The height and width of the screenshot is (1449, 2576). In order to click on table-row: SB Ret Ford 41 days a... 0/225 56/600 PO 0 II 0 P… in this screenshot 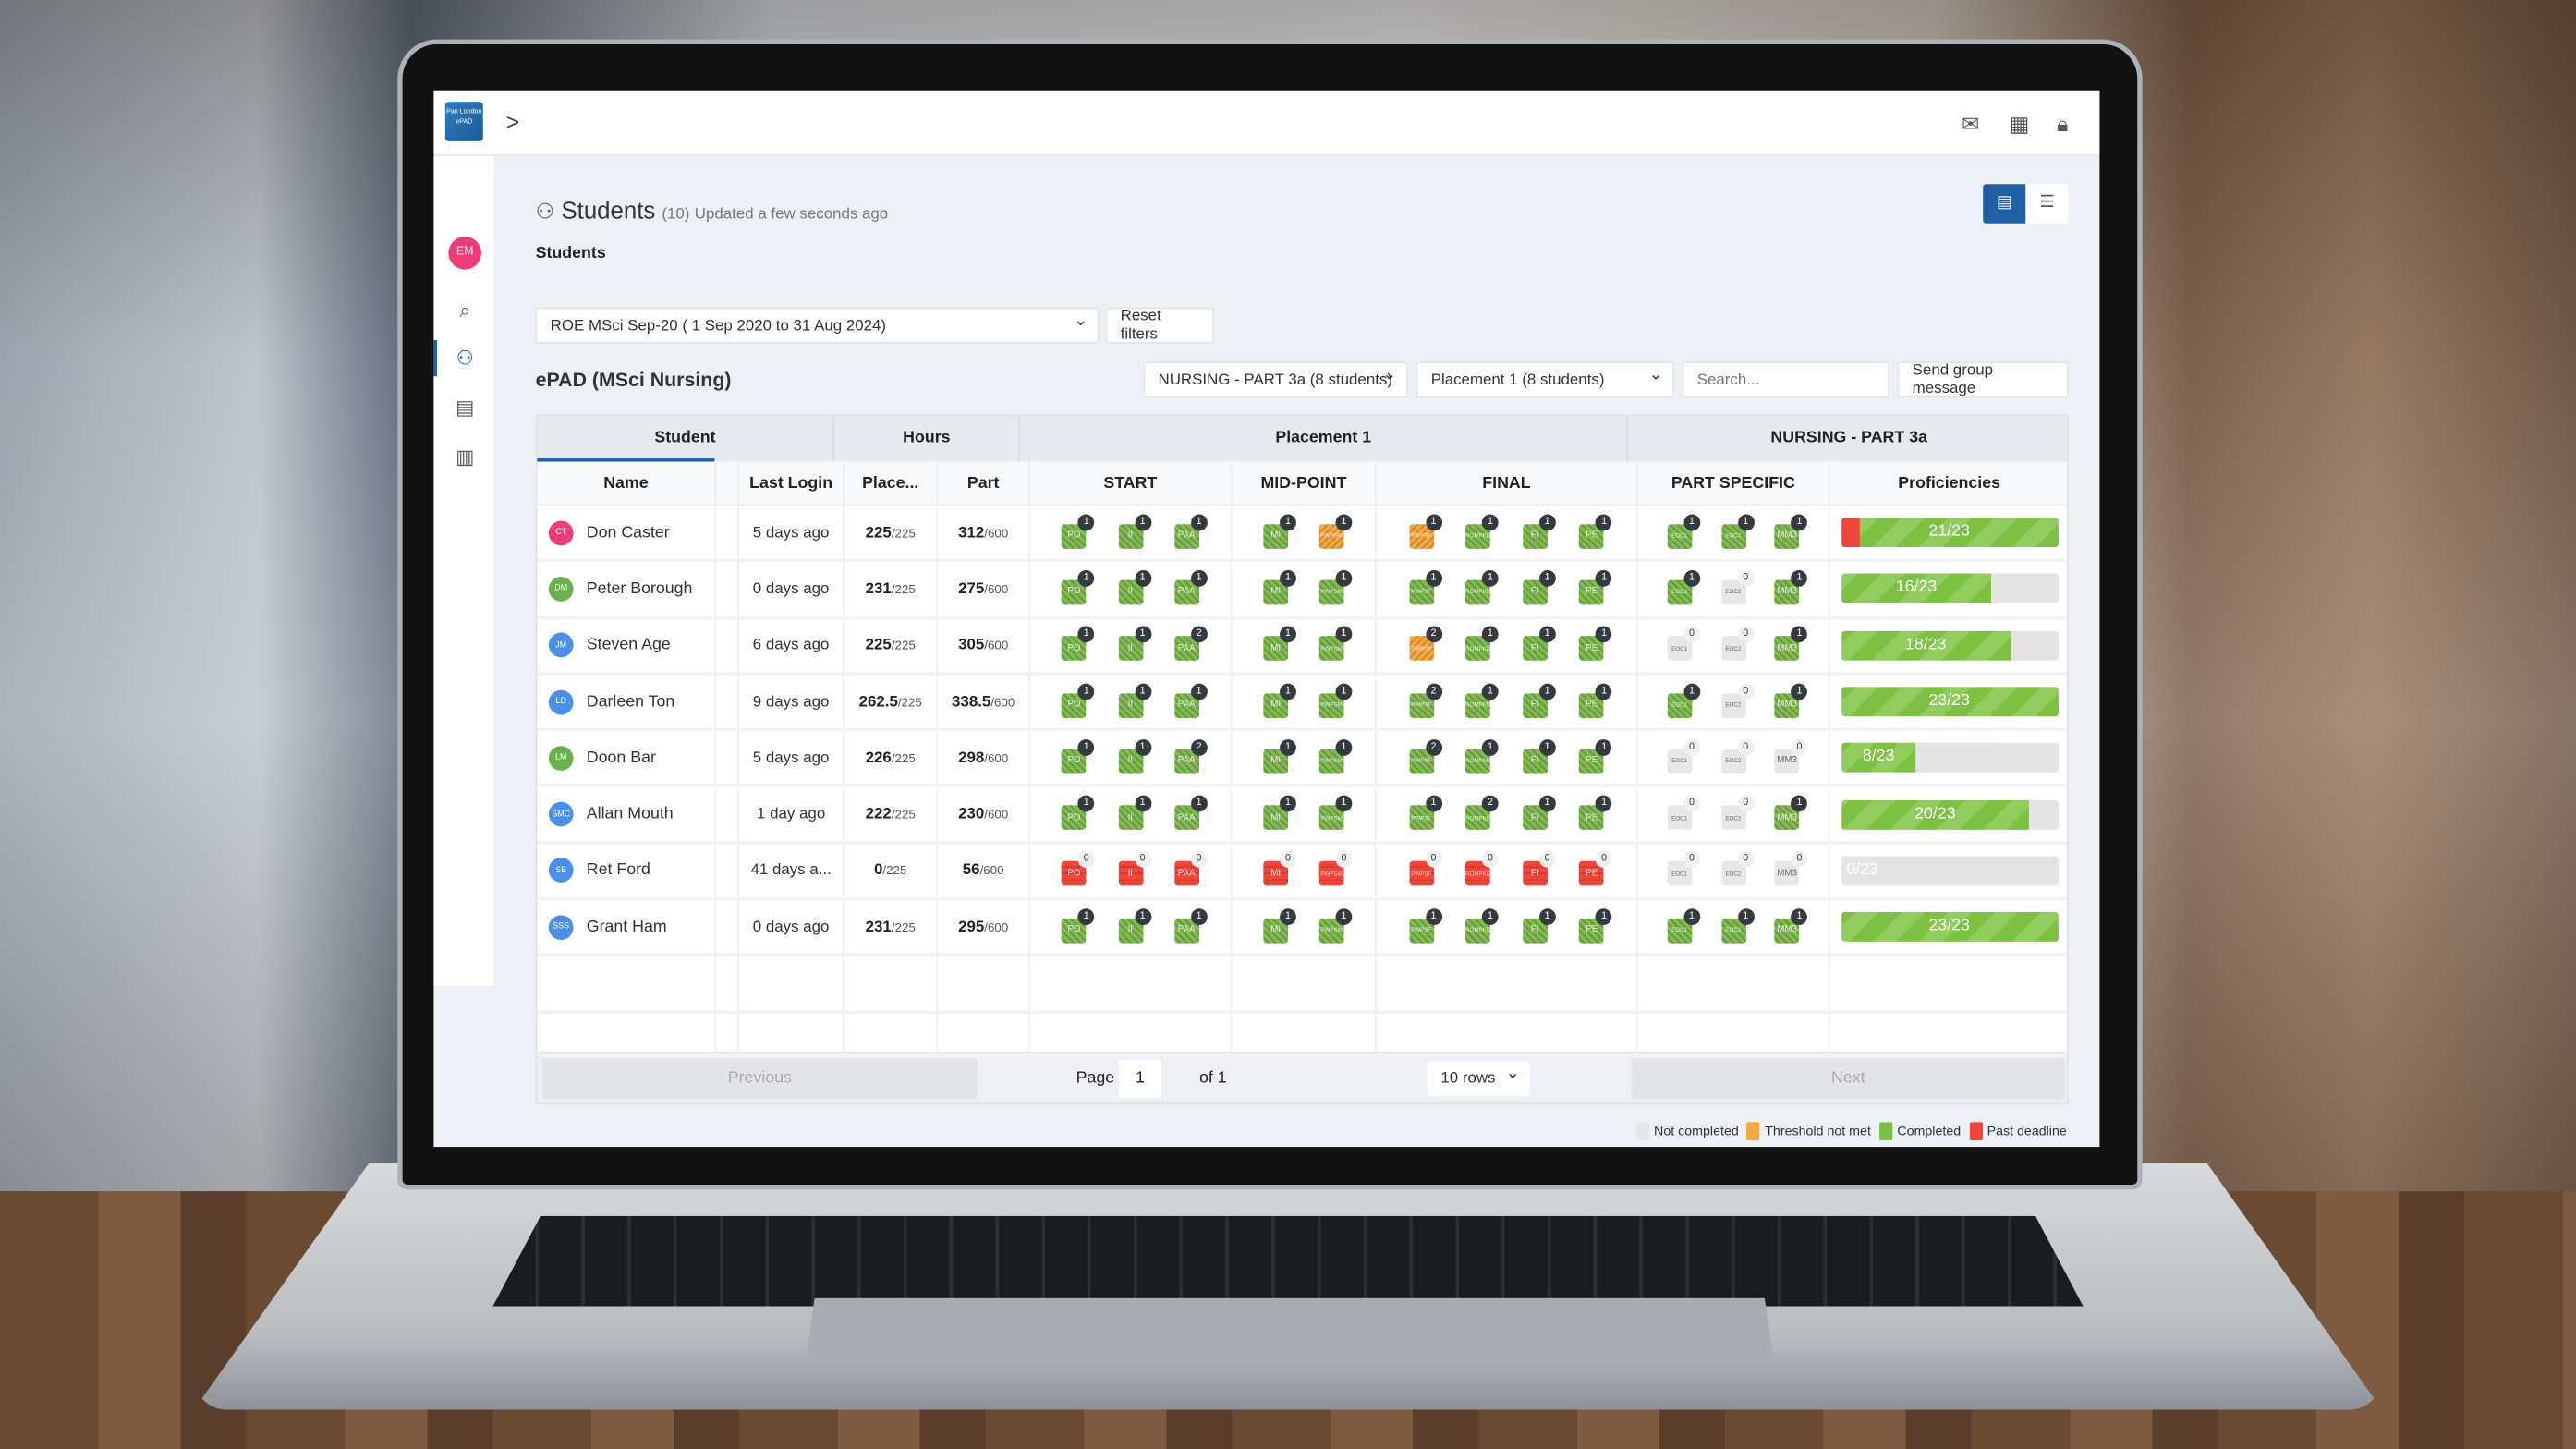, I will do `click(1304, 872)`.